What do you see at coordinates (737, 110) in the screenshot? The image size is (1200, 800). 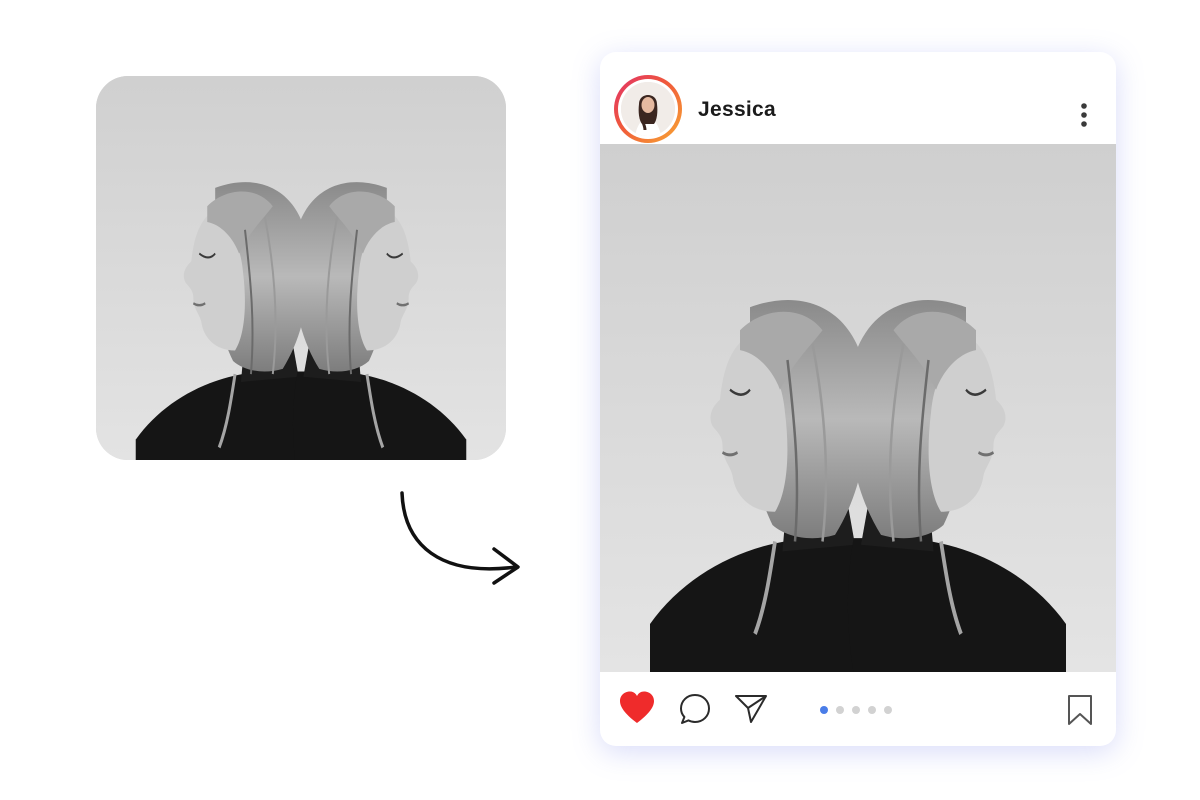 I see `username: Jessica` at bounding box center [737, 110].